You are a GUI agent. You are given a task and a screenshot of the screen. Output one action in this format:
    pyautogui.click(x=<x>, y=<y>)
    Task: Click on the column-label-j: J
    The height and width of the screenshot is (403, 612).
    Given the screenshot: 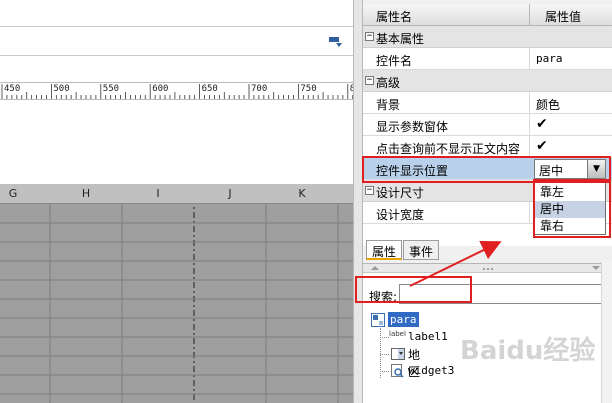 What is the action you would take?
    pyautogui.click(x=230, y=193)
    